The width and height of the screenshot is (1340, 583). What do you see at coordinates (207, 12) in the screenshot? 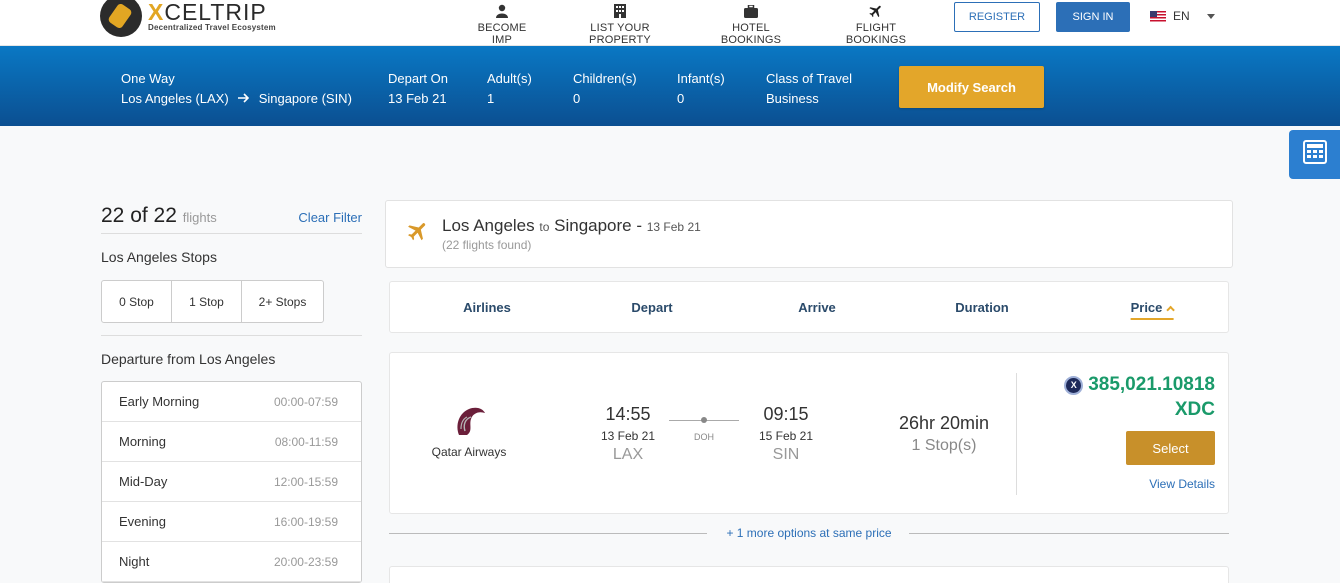
I see `brand-name: XCELTRIP` at bounding box center [207, 12].